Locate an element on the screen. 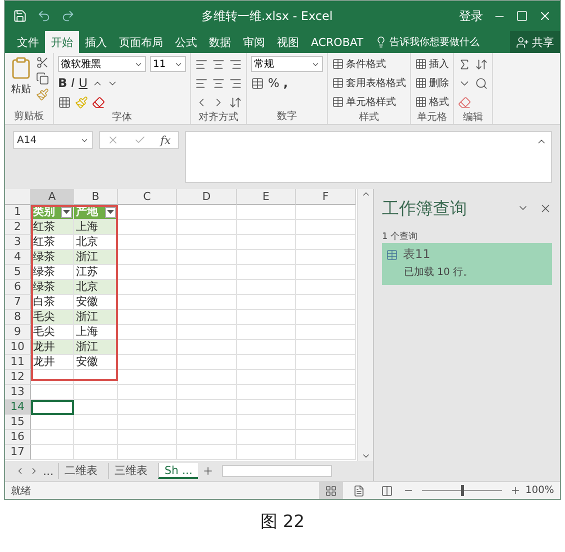 The height and width of the screenshot is (552, 565). row-header: 14 is located at coordinates (18, 407).